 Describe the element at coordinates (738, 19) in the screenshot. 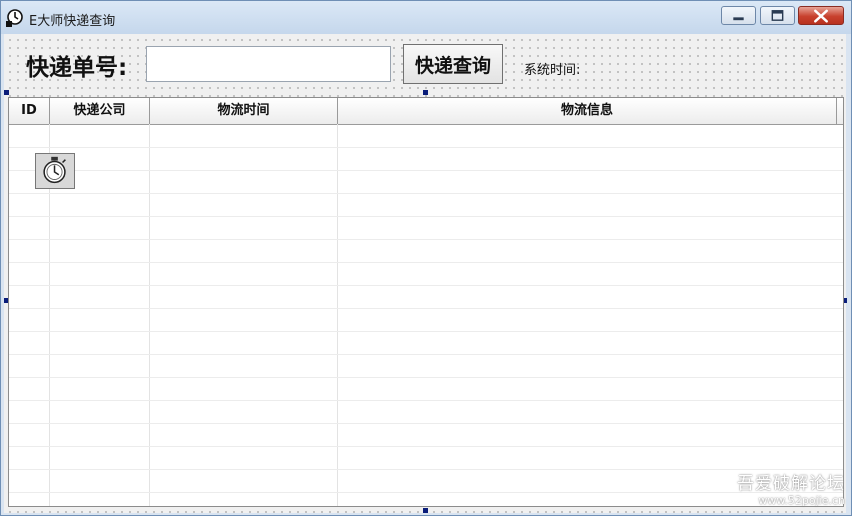

I see `minimize-icon` at that location.